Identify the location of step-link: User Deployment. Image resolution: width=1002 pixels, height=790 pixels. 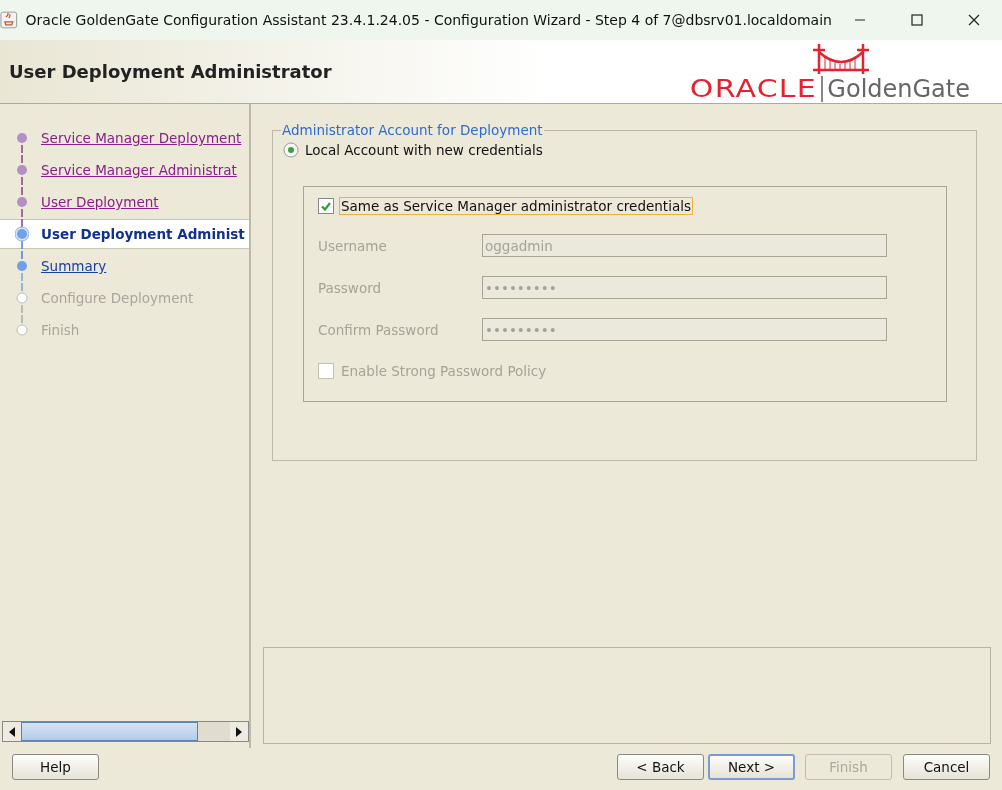
(124, 202).